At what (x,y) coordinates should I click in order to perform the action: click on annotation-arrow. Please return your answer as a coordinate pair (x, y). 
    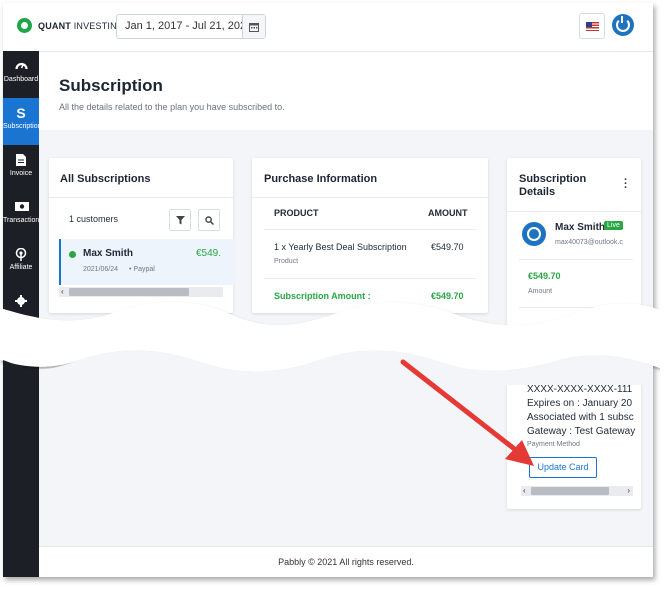
    Looking at the image, I should click on (467, 412).